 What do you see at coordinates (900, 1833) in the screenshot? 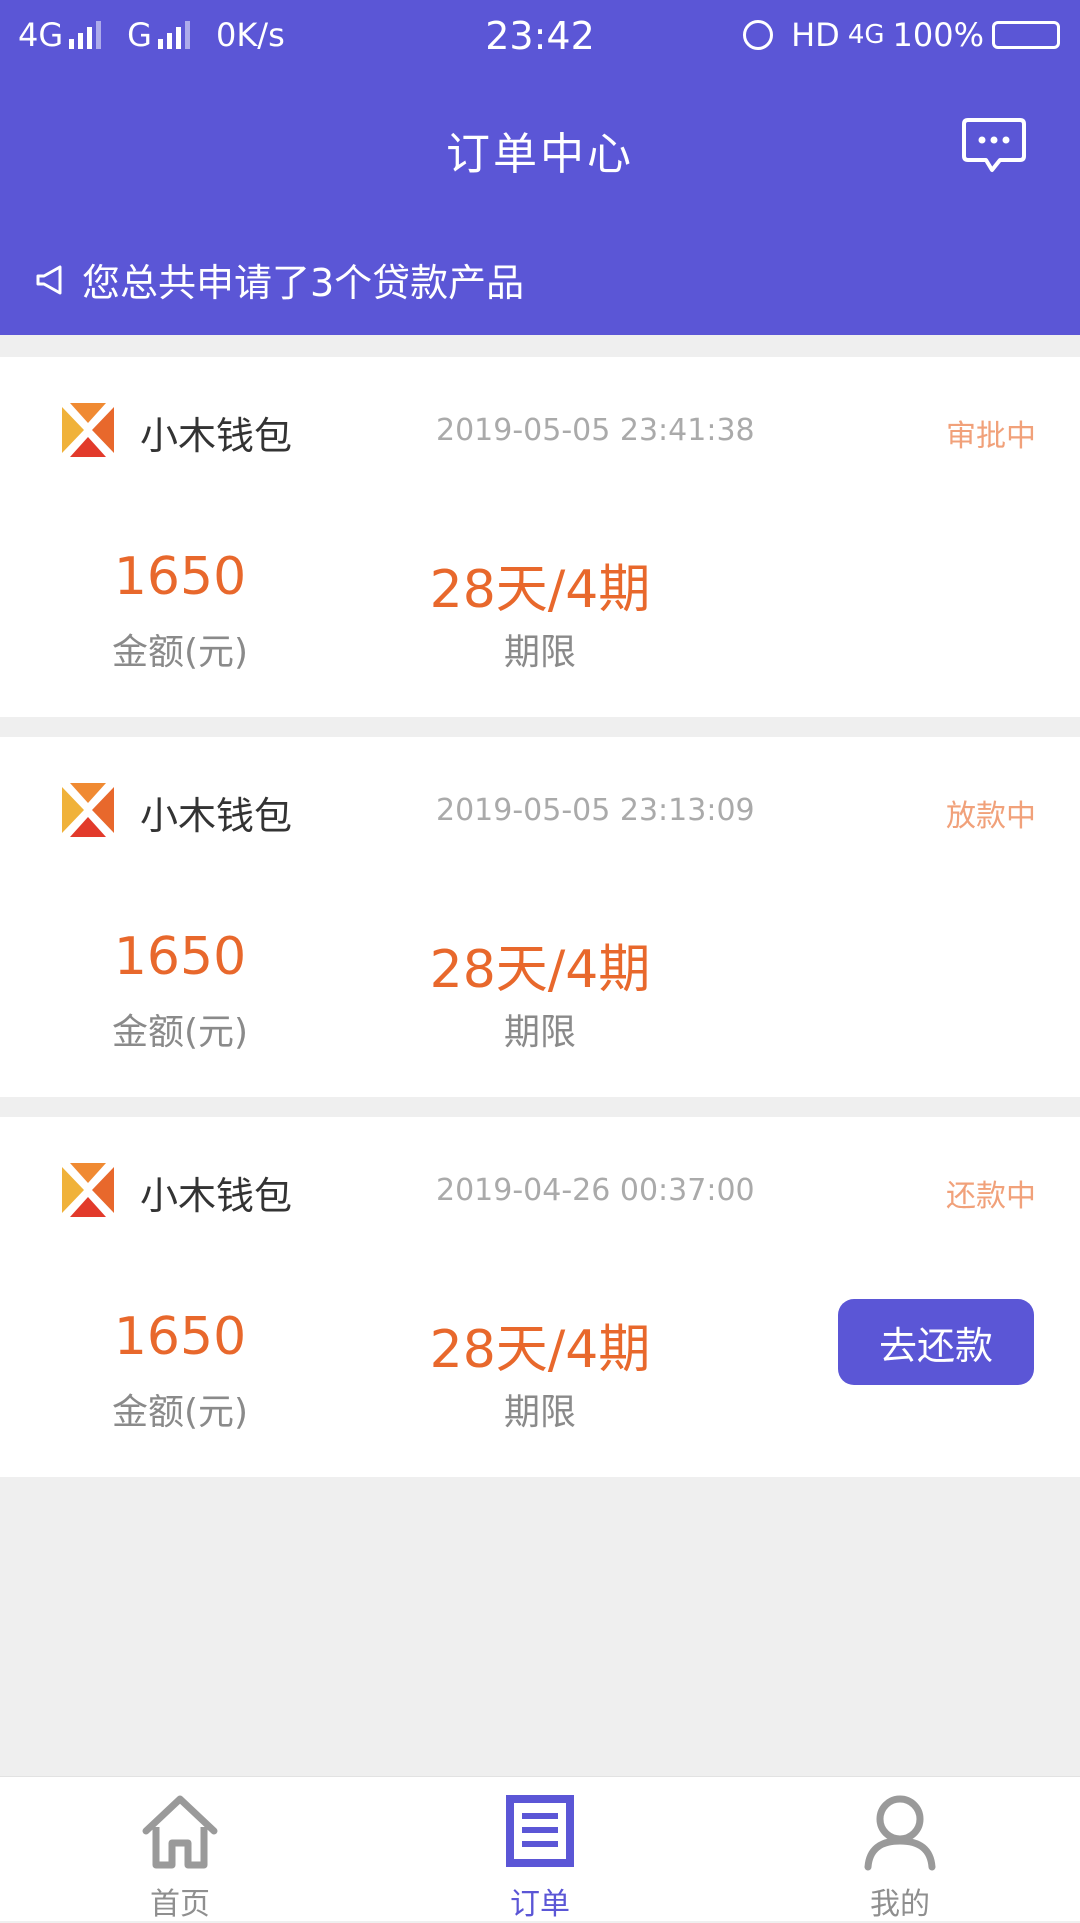
I see `user-icon` at bounding box center [900, 1833].